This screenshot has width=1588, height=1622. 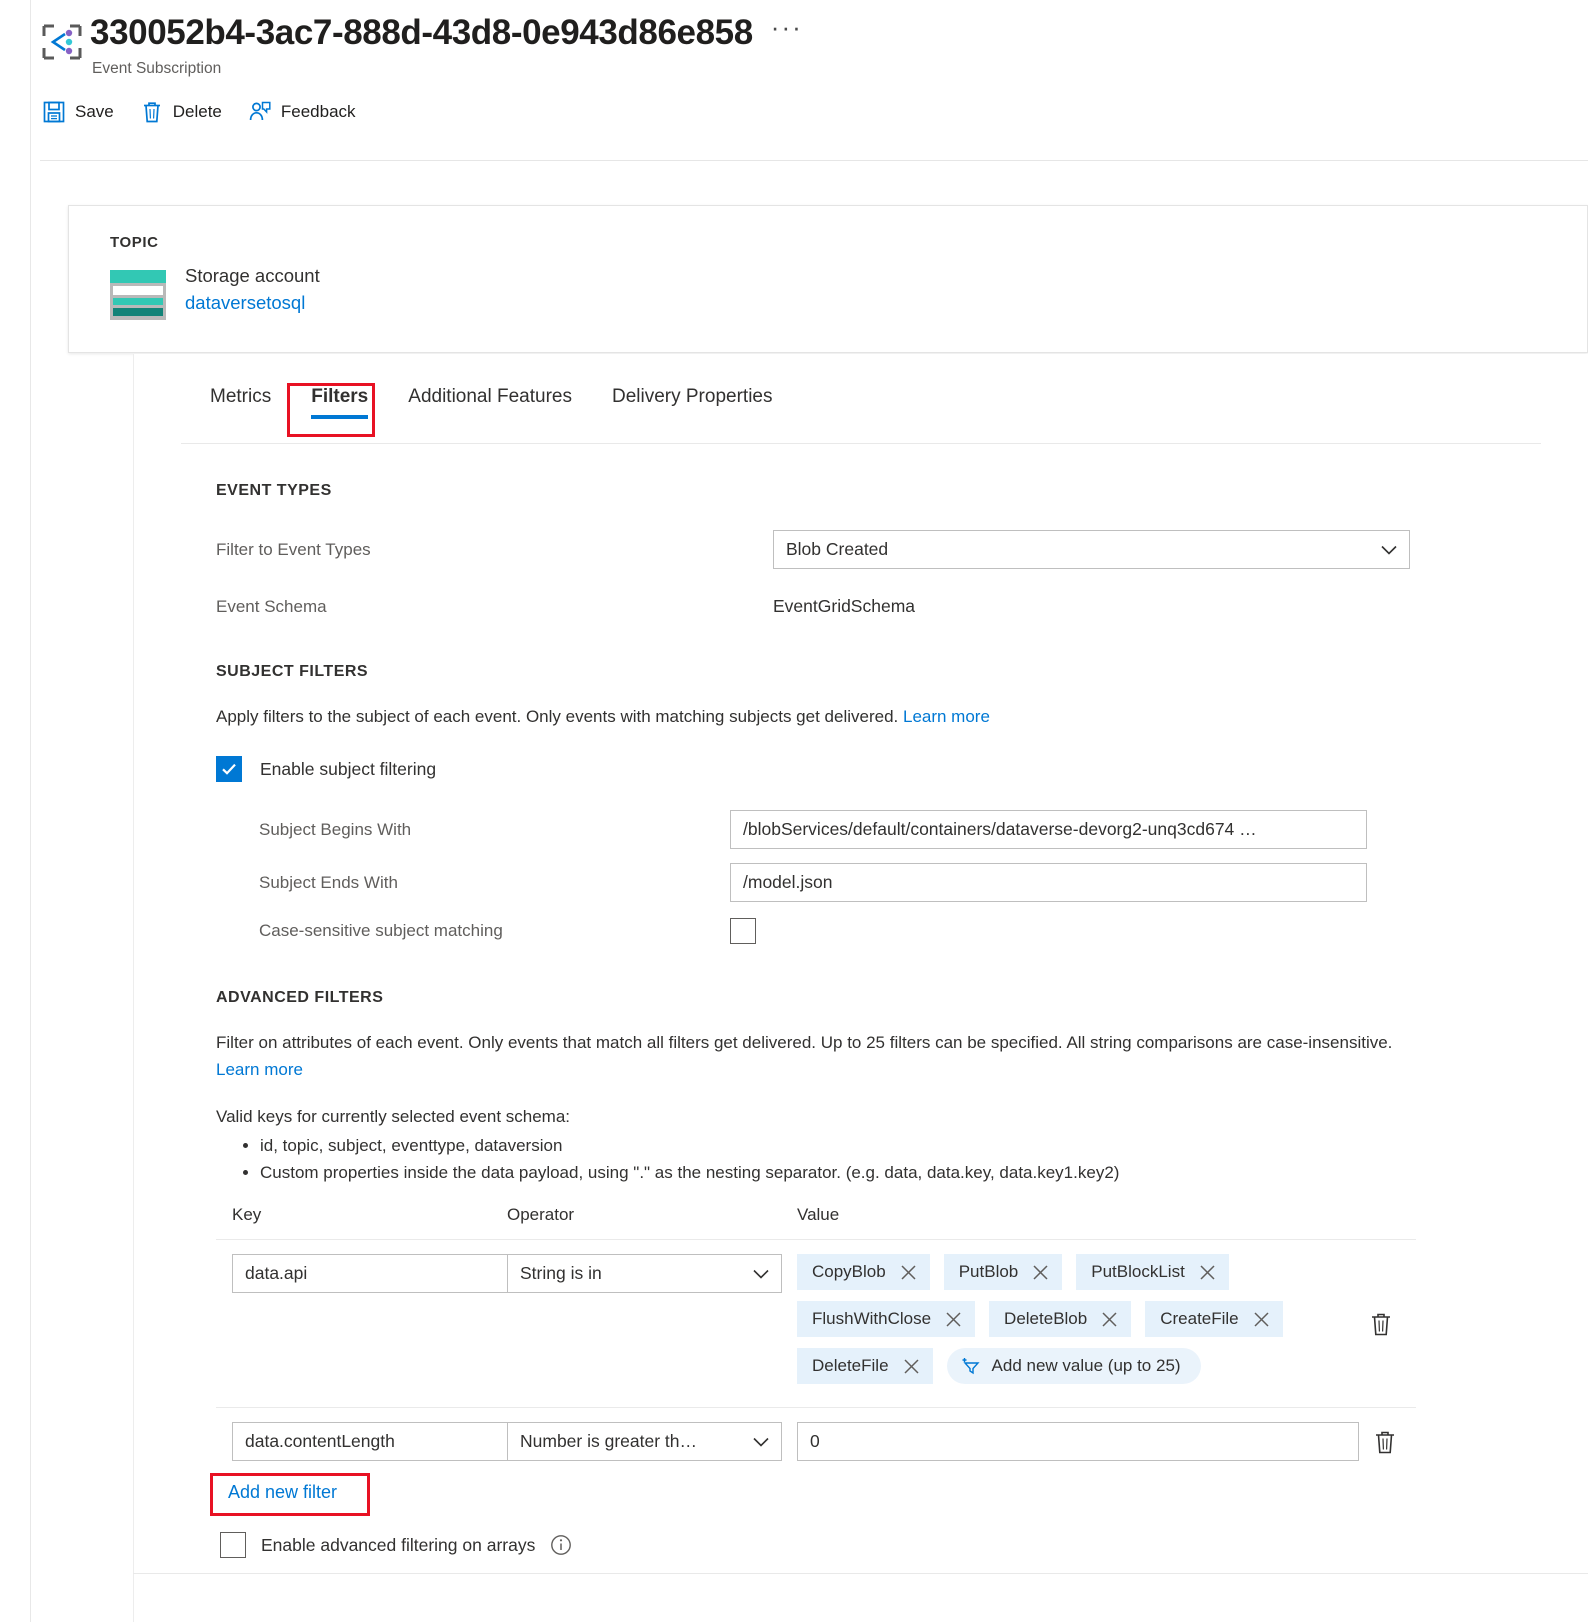 What do you see at coordinates (94, 111) in the screenshot?
I see `save-button-label: Save` at bounding box center [94, 111].